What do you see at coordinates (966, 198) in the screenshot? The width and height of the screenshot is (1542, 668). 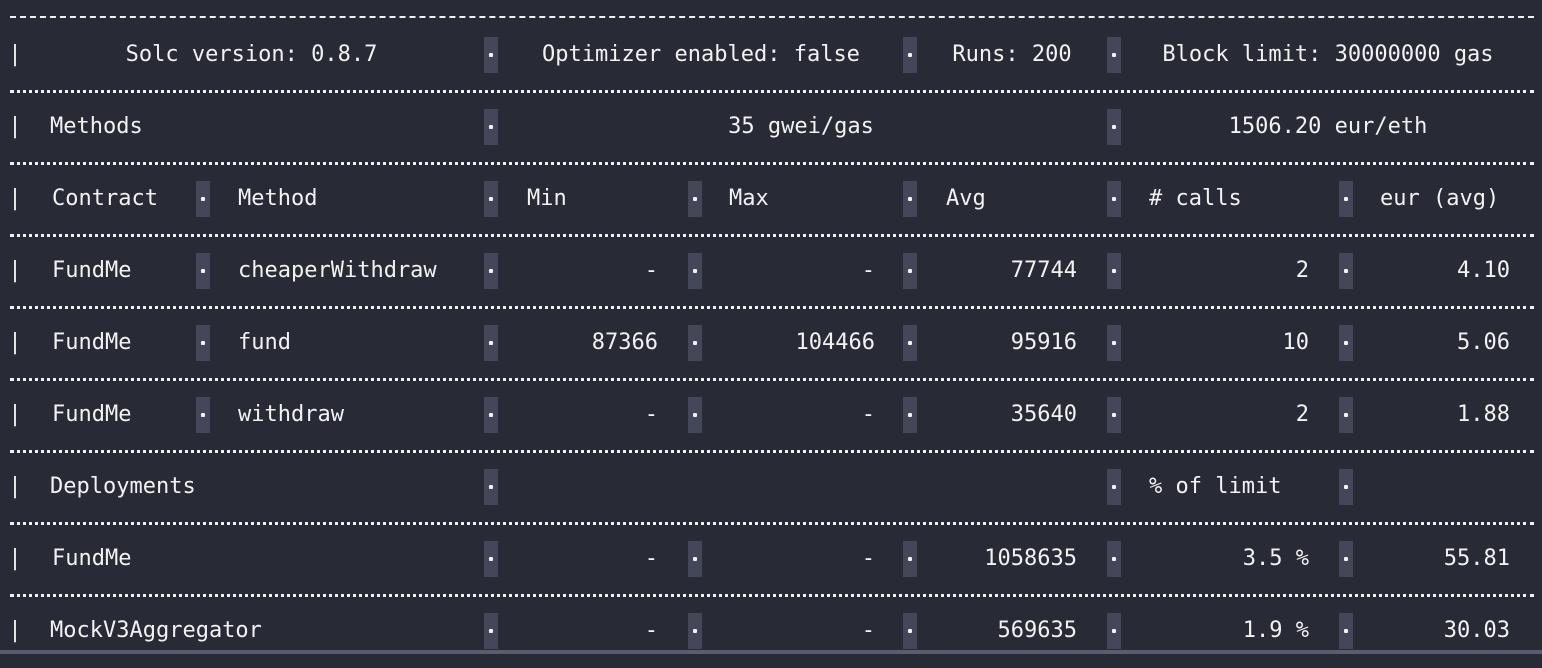 I see `column-header-avg: Avg` at bounding box center [966, 198].